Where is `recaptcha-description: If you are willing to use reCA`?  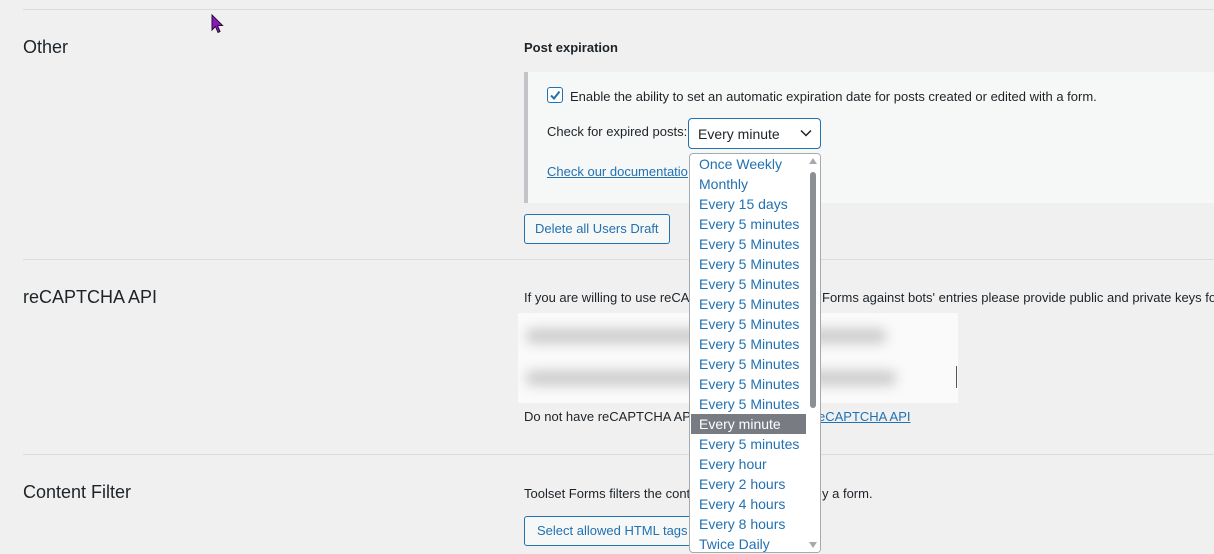
recaptcha-description: If you are willing to use reCA is located at coordinates (607, 297).